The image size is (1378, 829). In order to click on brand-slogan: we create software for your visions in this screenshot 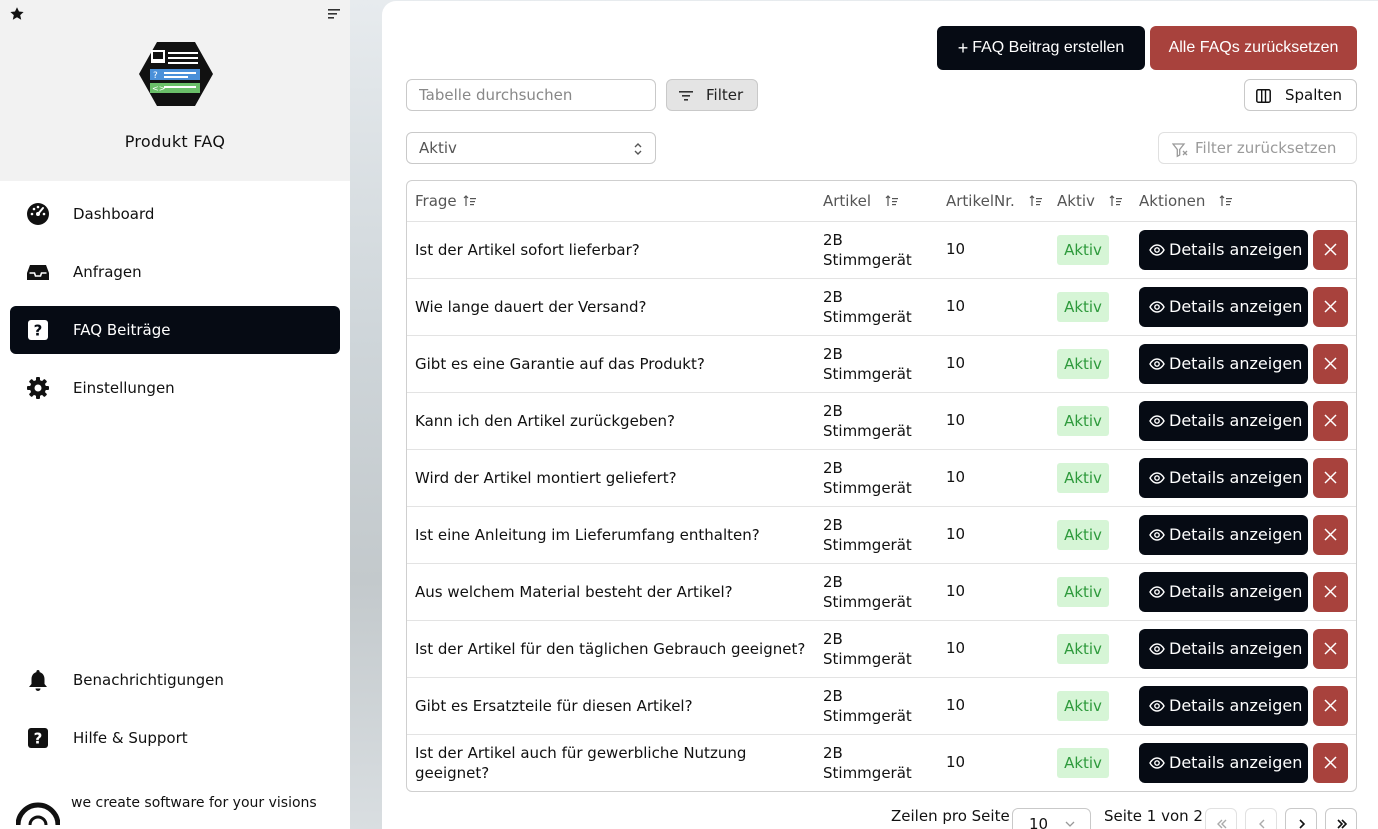, I will do `click(194, 803)`.